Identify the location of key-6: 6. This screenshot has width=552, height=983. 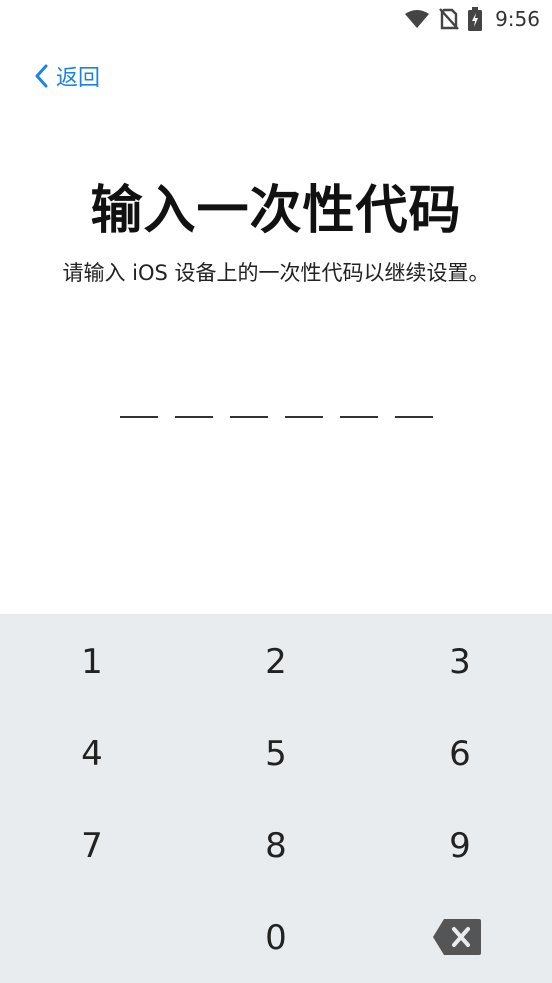
(460, 754).